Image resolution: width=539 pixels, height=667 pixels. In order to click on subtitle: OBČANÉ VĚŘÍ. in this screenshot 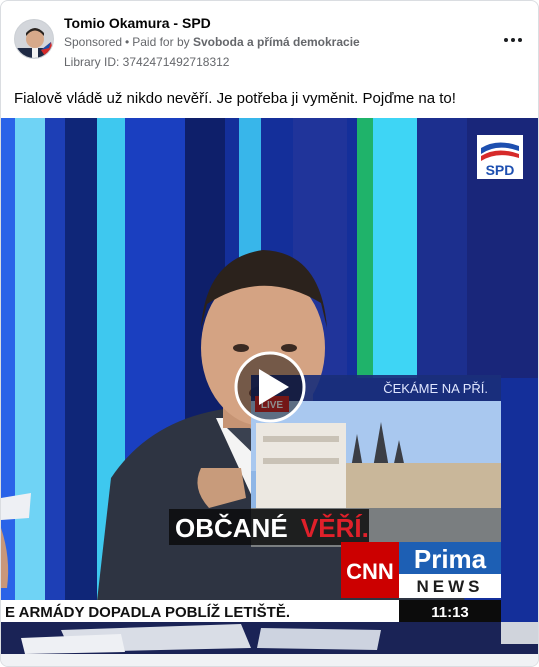, I will do `click(269, 527)`.